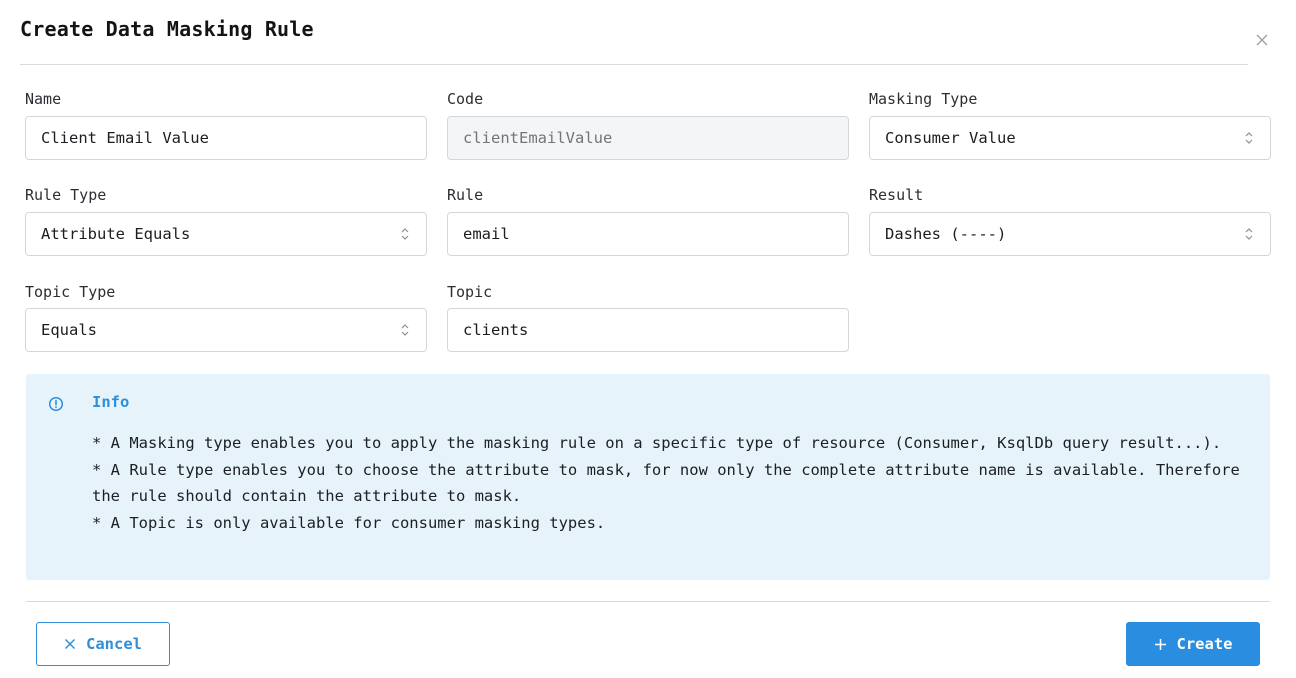 The width and height of the screenshot is (1296, 678). What do you see at coordinates (111, 402) in the screenshot?
I see `info-title: Info` at bounding box center [111, 402].